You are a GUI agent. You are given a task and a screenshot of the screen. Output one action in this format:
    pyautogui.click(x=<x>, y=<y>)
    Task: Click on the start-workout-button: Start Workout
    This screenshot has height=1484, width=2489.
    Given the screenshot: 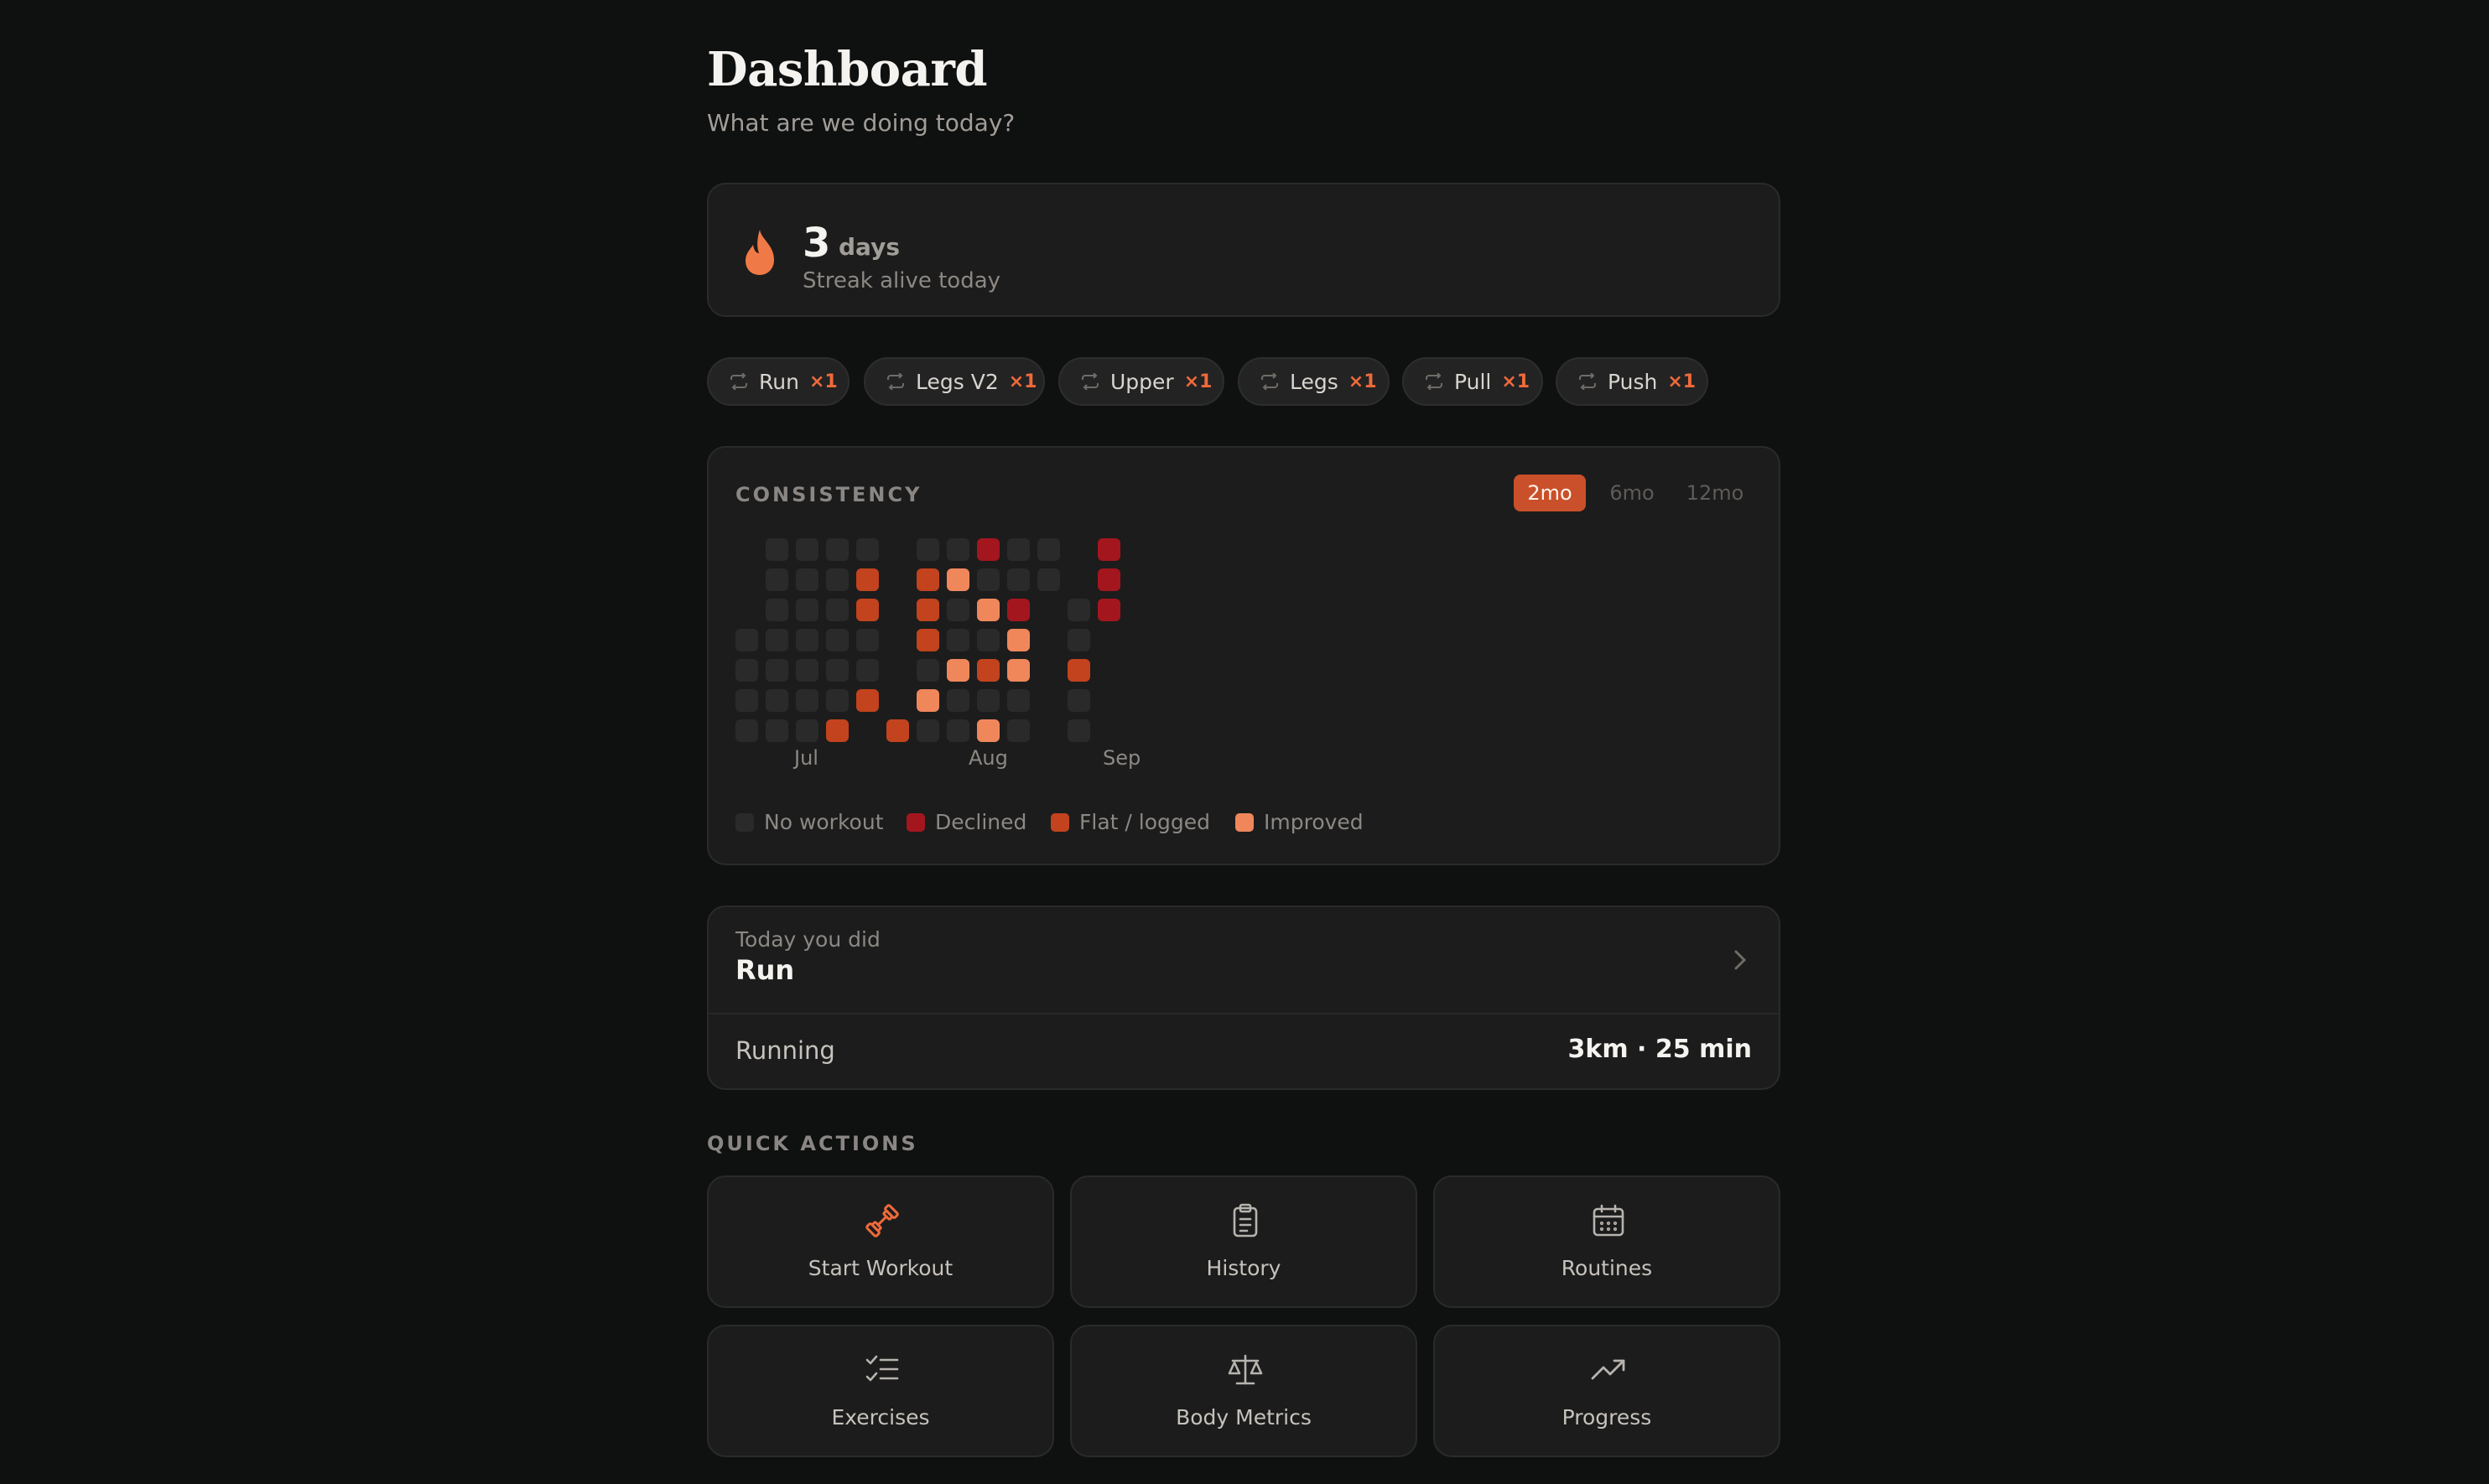 What is the action you would take?
    pyautogui.click(x=880, y=1241)
    